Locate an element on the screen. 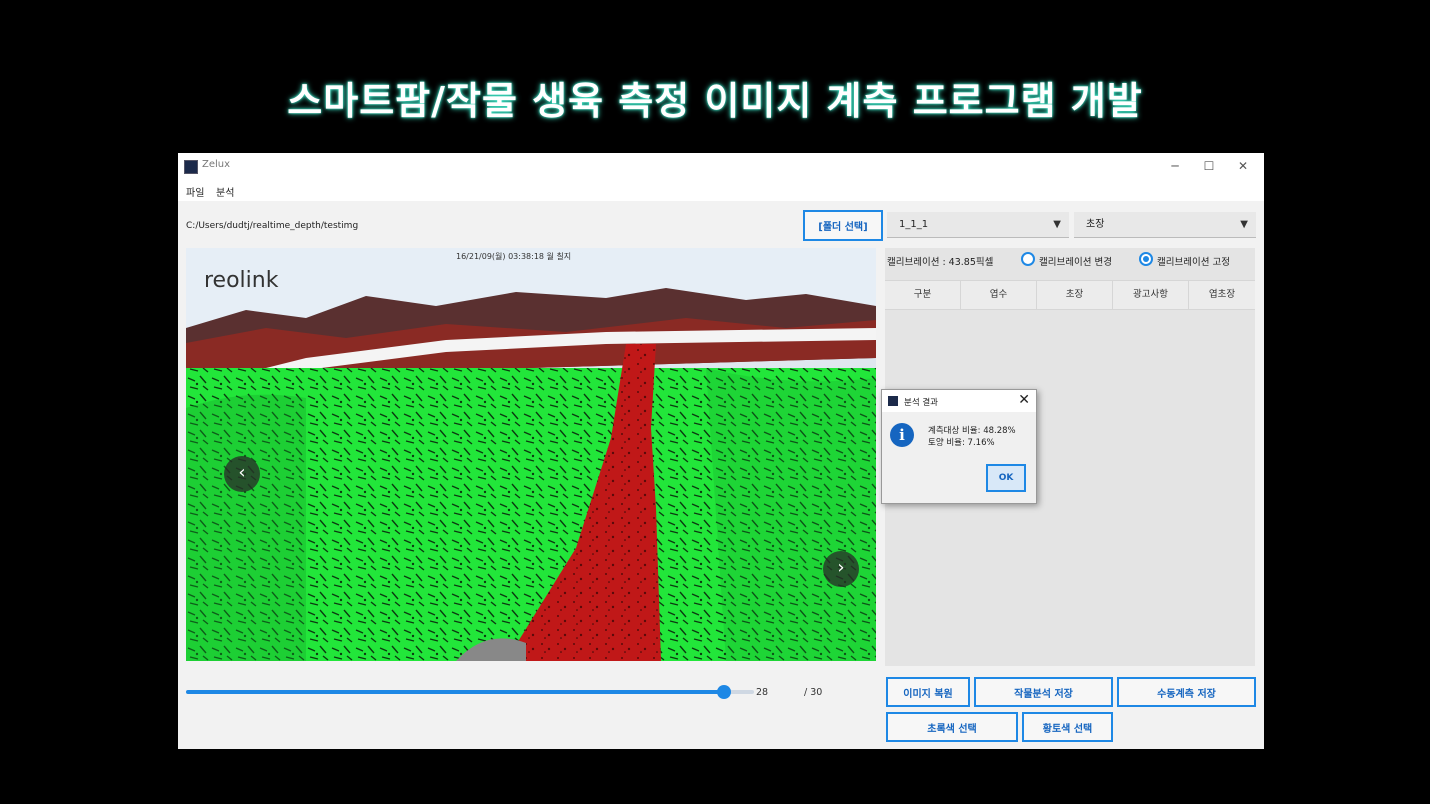 The width and height of the screenshot is (1430, 804). folder-path: C:/Users/dudtj/realtime_depth/testimg is located at coordinates (272, 226).